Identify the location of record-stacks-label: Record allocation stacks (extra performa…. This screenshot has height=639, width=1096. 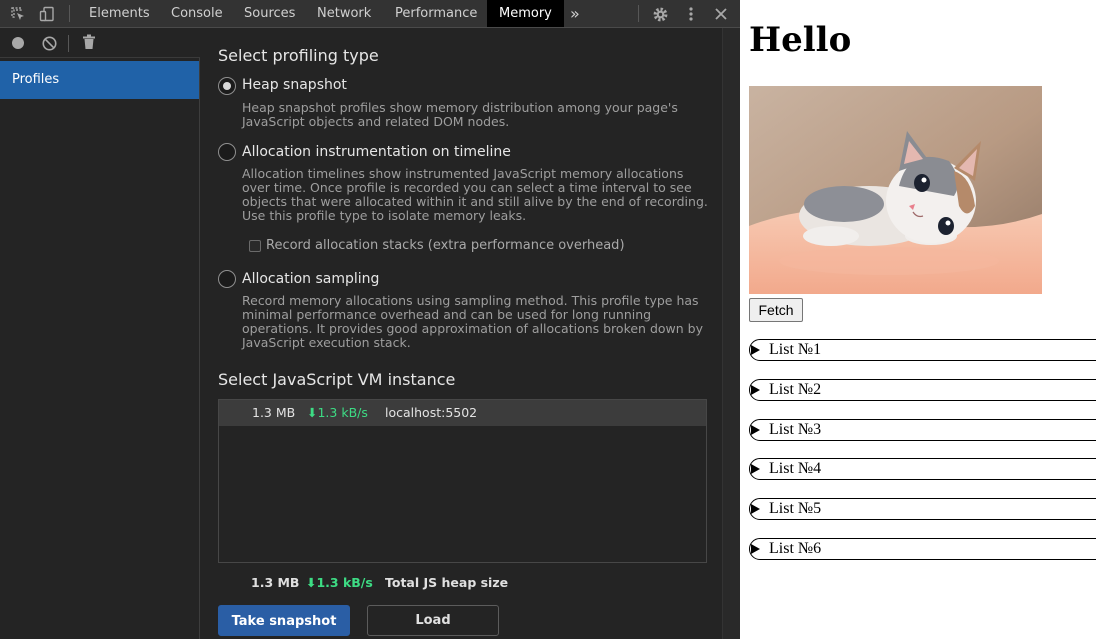
(445, 245).